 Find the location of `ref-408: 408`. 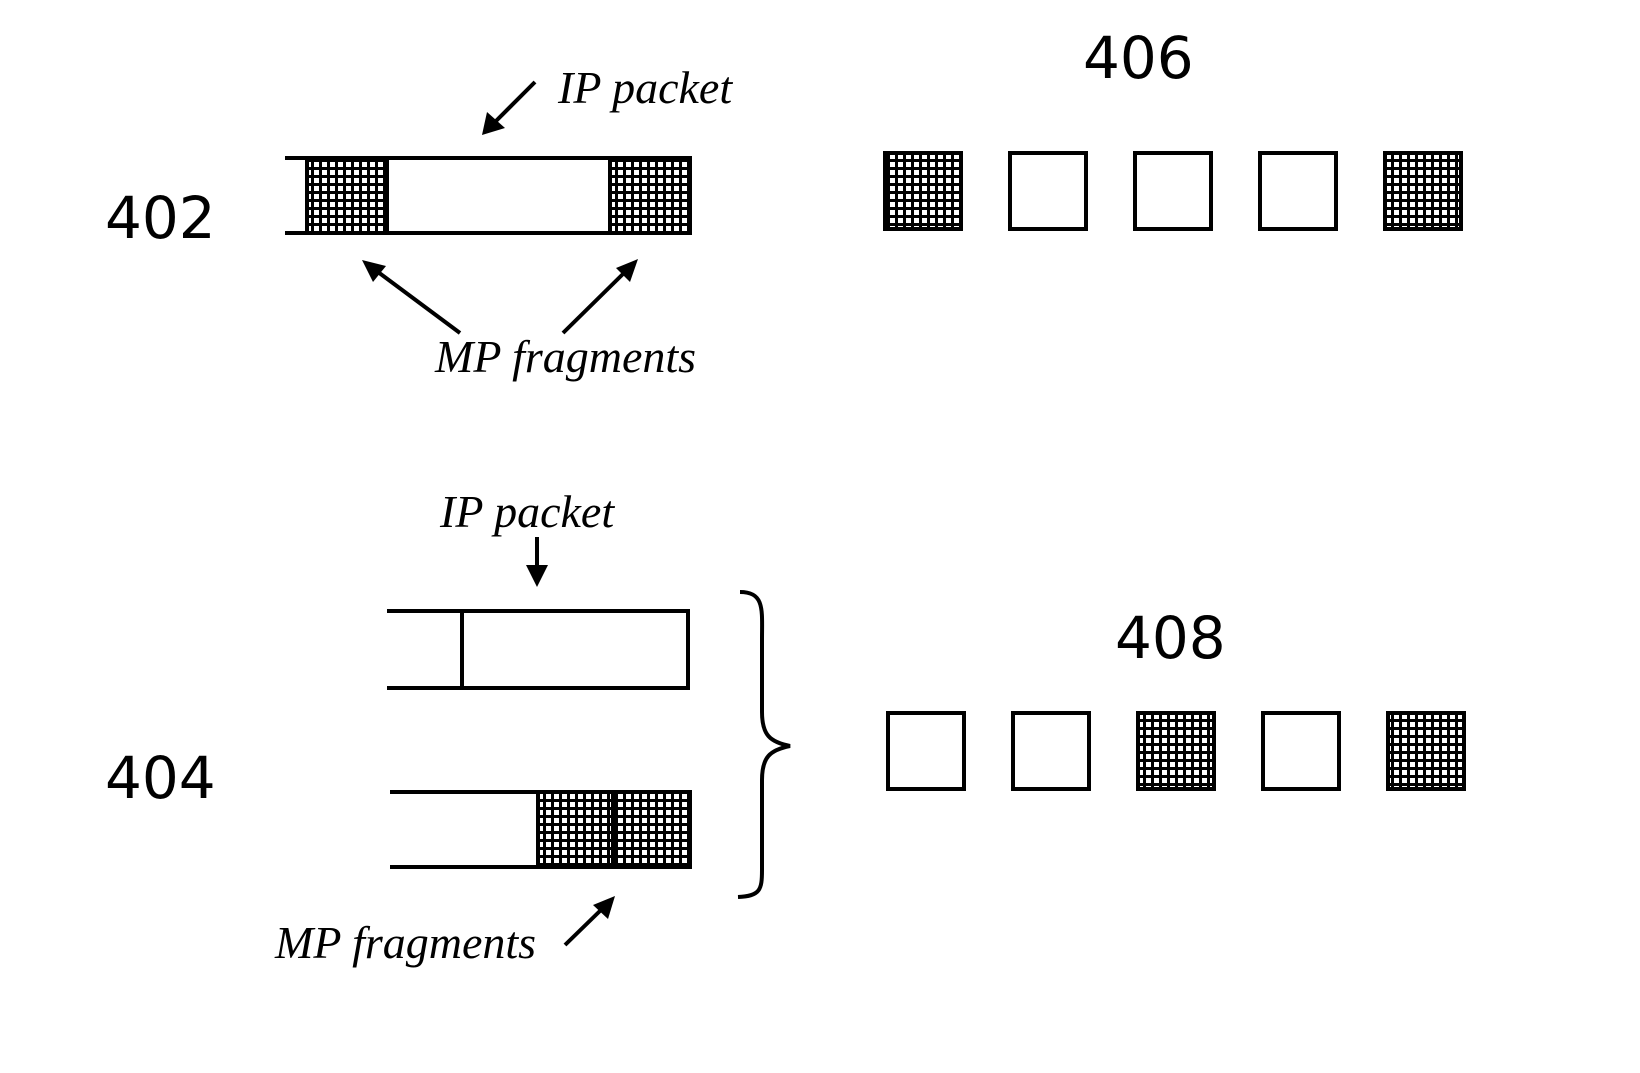

ref-408: 408 is located at coordinates (1170, 638).